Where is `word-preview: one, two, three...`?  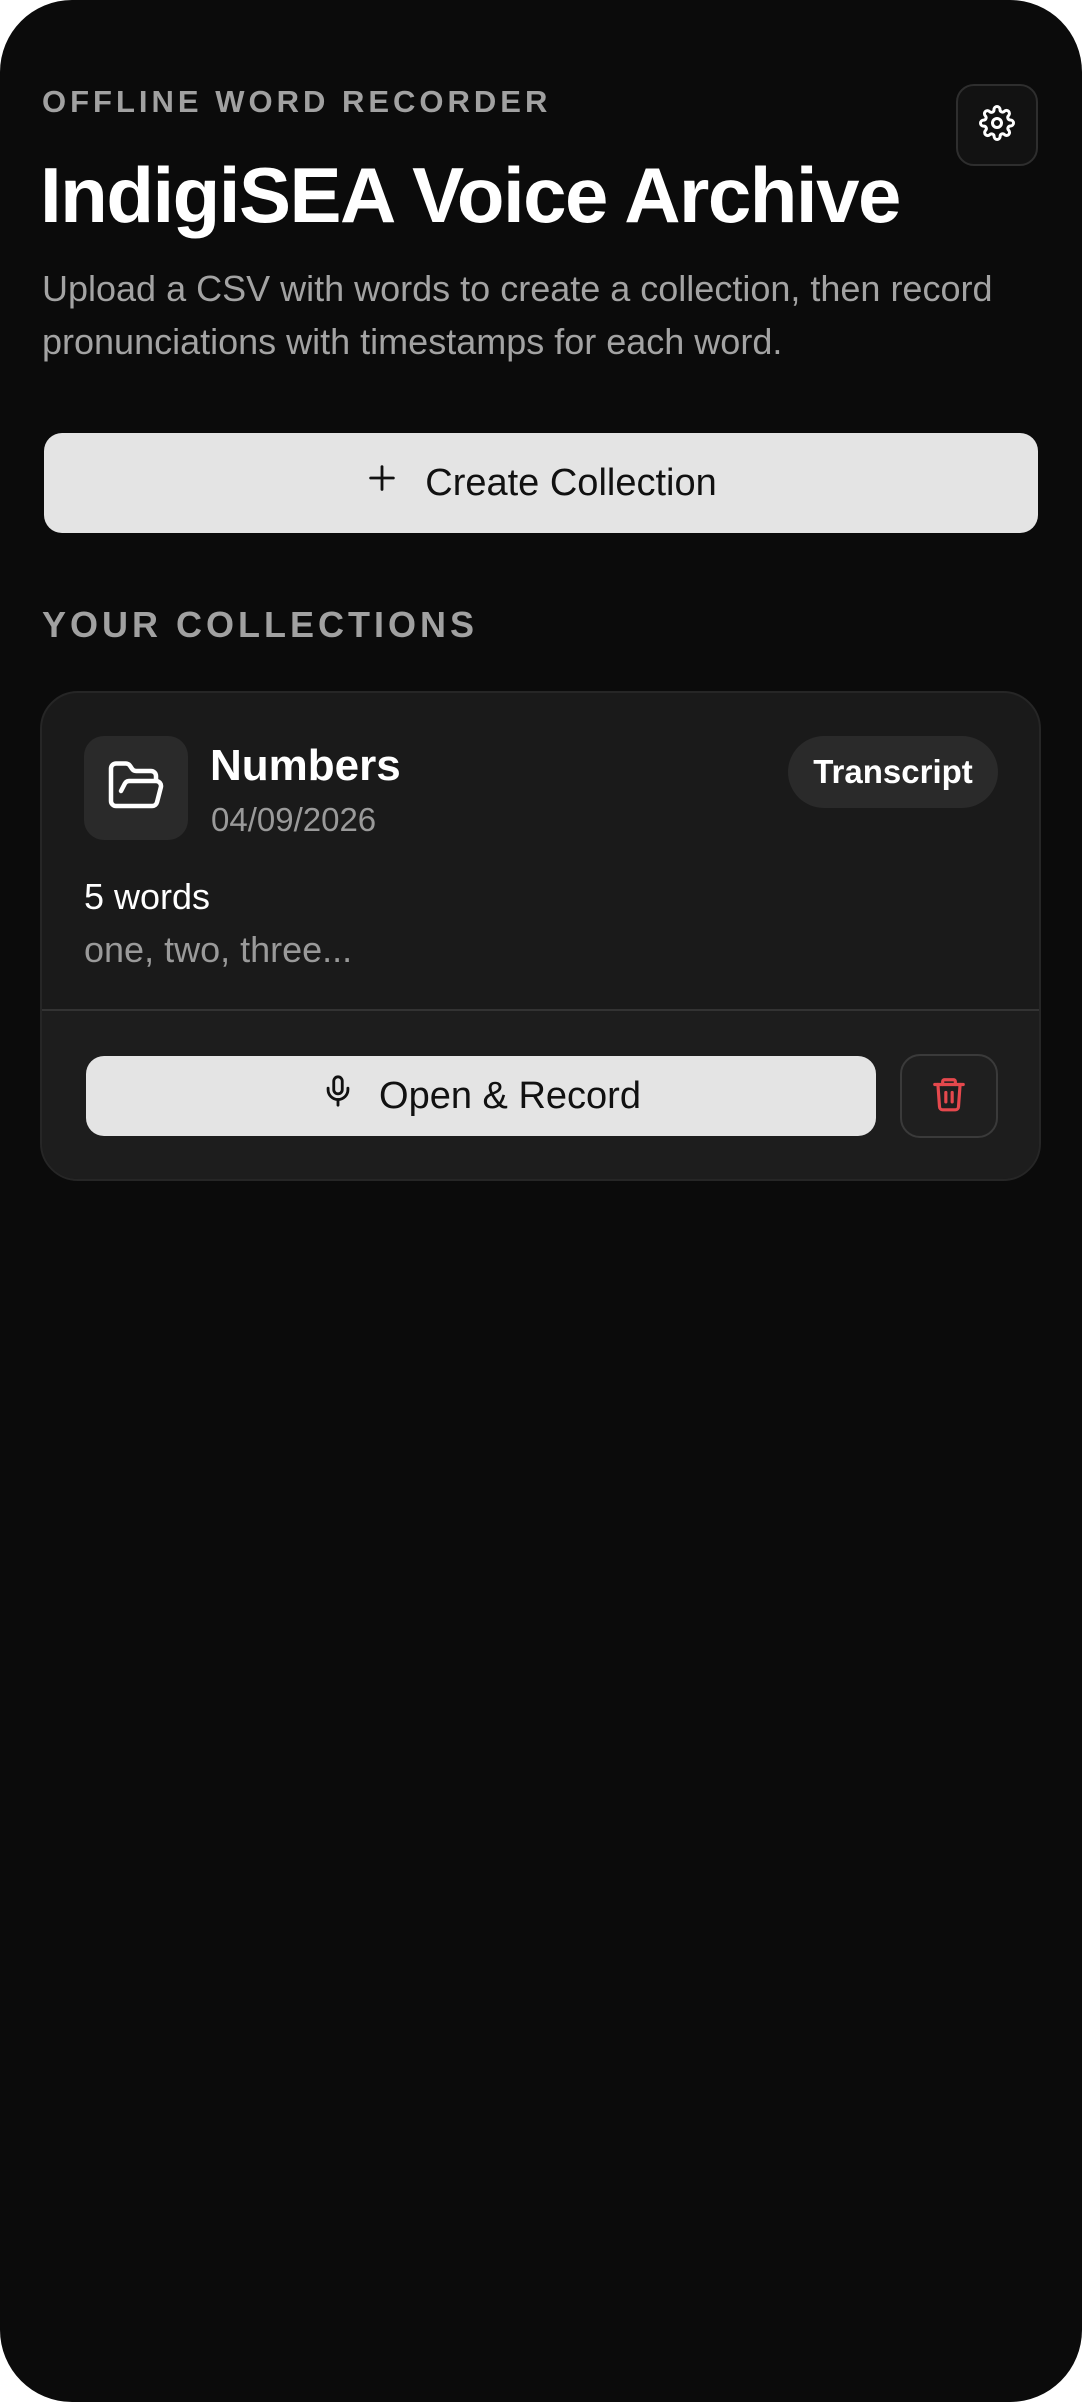
word-preview: one, two, three... is located at coordinates (218, 949).